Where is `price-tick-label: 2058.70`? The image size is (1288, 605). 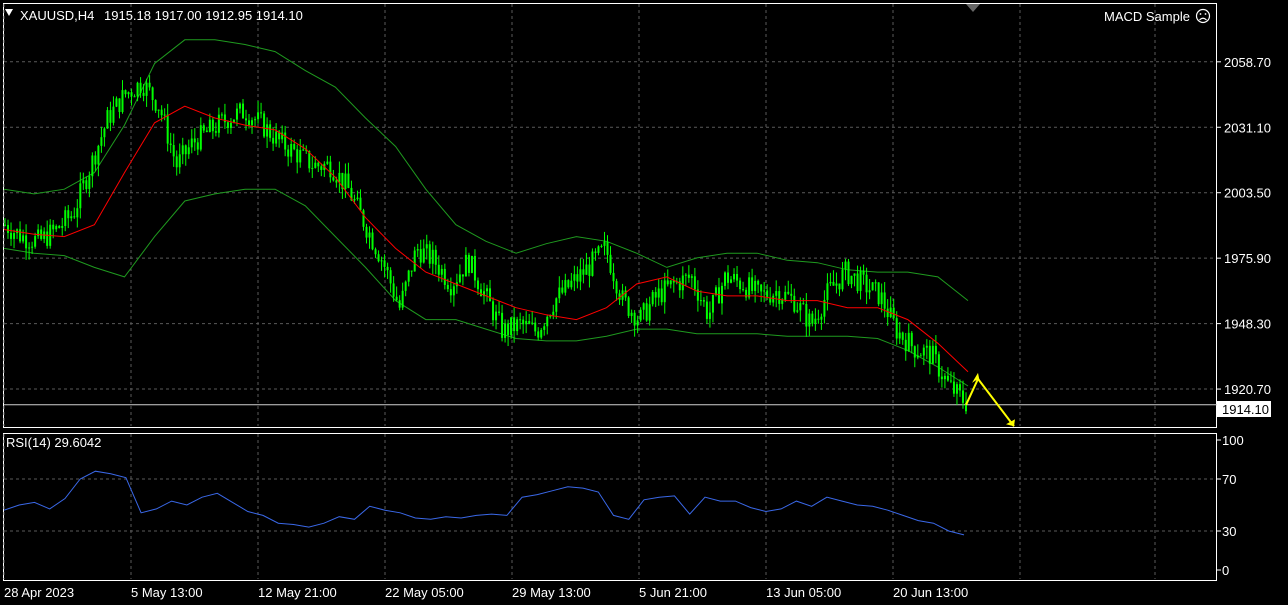
price-tick-label: 2058.70 is located at coordinates (1247, 62).